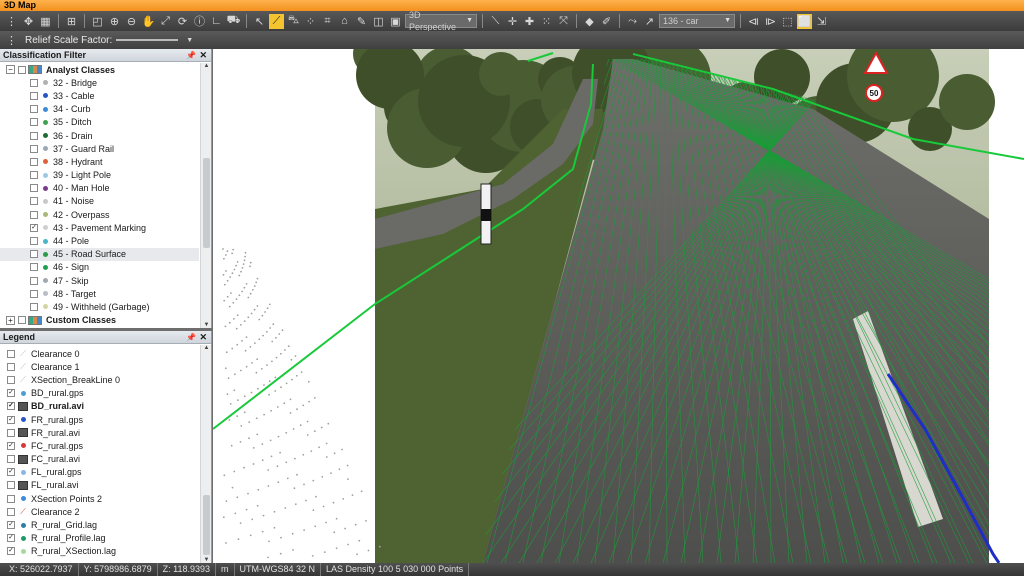 The height and width of the screenshot is (576, 1024). I want to click on window-icon: ▣, so click(395, 21).